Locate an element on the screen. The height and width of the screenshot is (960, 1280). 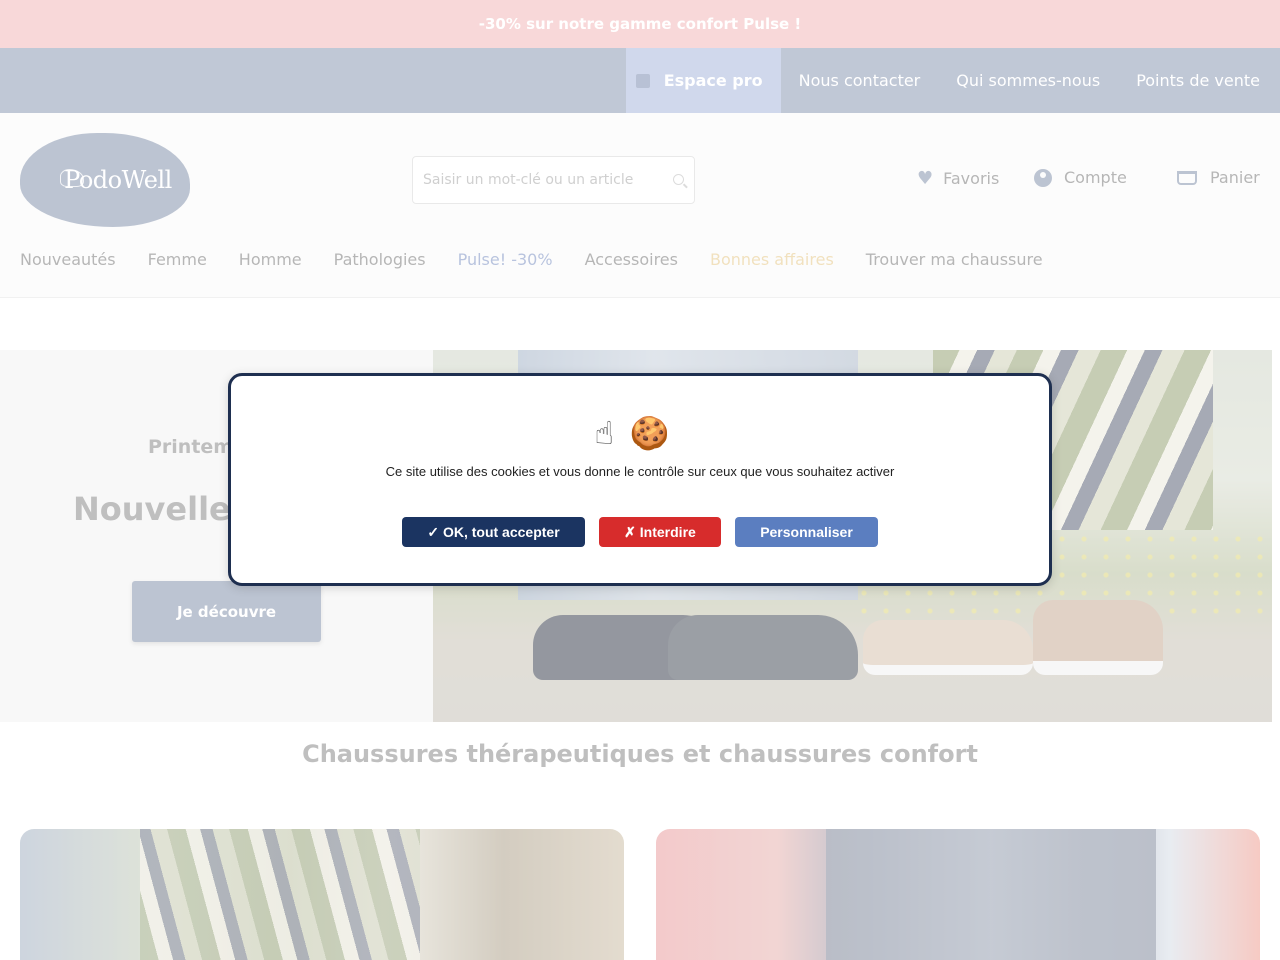
accept-all-button: ✓ OK, tout accepter is located at coordinates (493, 532).